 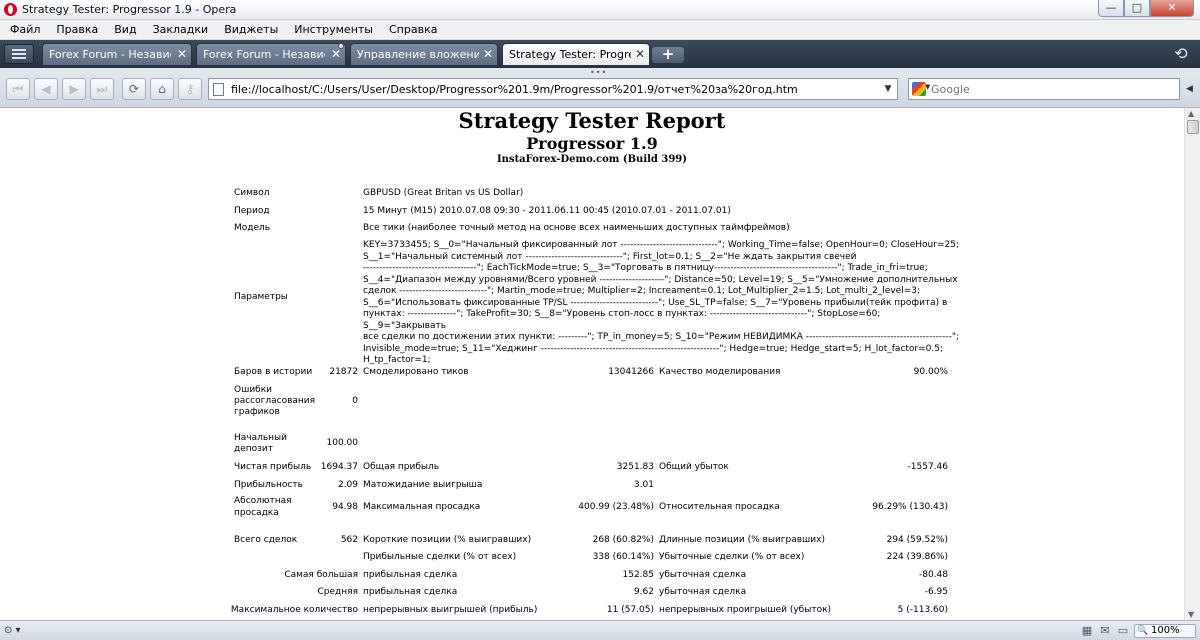 What do you see at coordinates (742, 540) in the screenshot?
I see `long-positions-label: Длинные позиции (% выигравших)` at bounding box center [742, 540].